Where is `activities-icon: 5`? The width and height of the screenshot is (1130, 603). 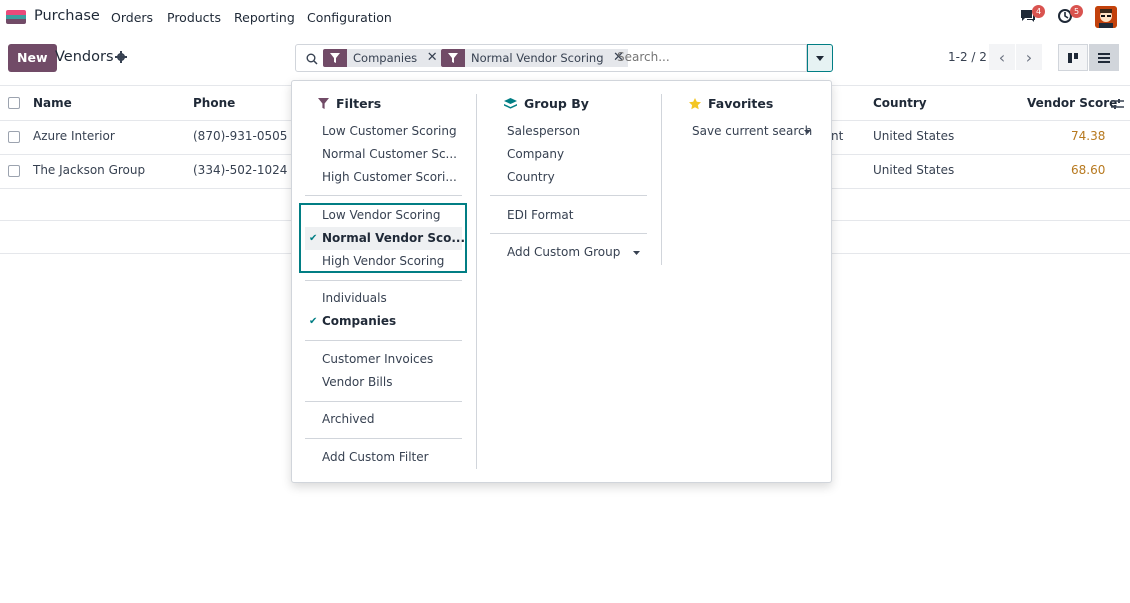 activities-icon: 5 is located at coordinates (1070, 14).